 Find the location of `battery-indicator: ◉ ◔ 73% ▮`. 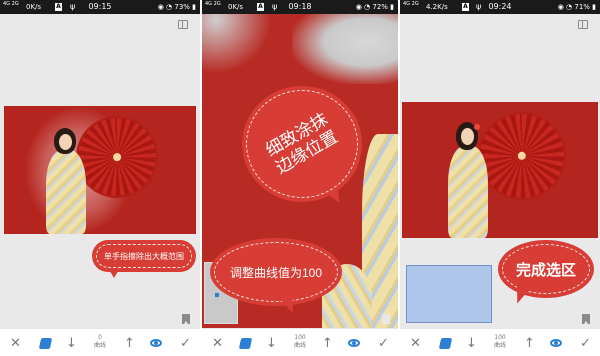

battery-indicator: ◉ ◔ 73% ▮ is located at coordinates (176, 7).